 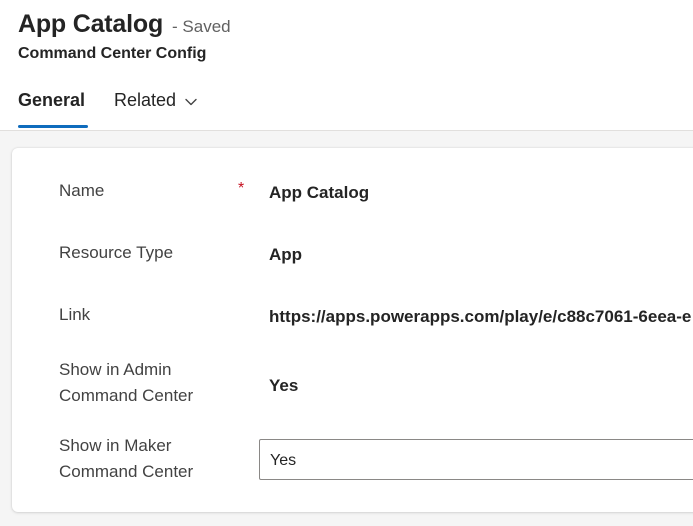 I want to click on tab-general-label: General, so click(x=52, y=100).